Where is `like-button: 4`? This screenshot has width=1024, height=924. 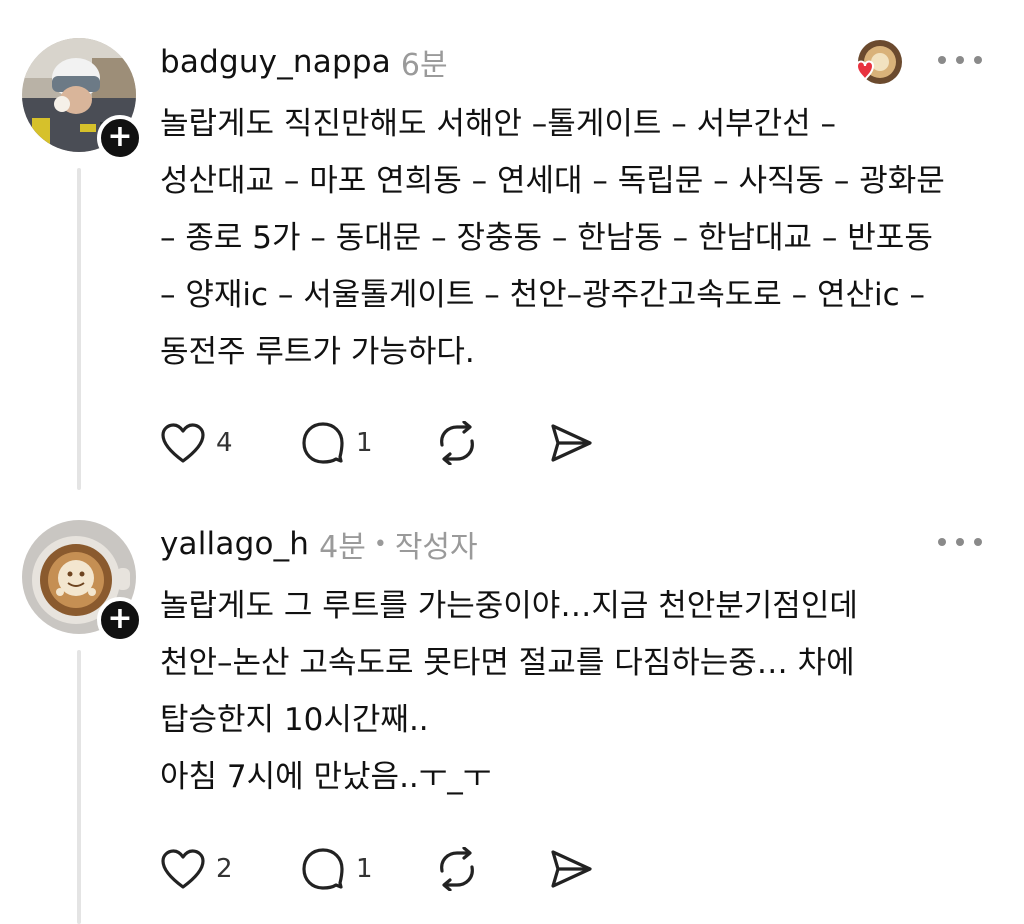 like-button: 4 is located at coordinates (230, 443).